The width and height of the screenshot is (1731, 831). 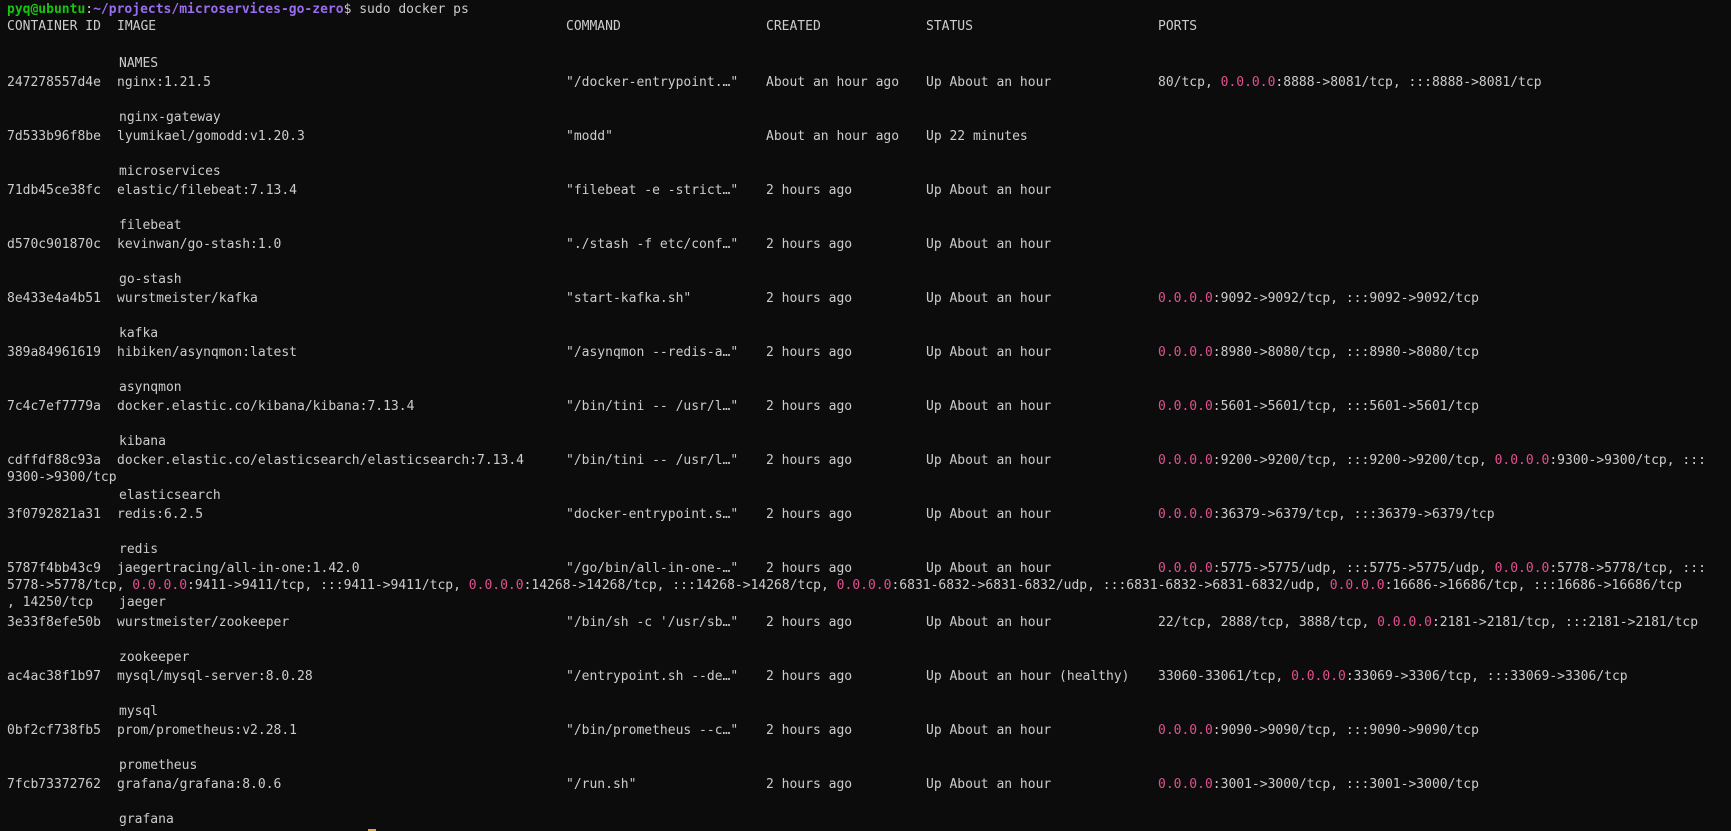 I want to click on ports-text: :2181->2181/tcp, :::2181->2181/tcp, so click(x=1565, y=622).